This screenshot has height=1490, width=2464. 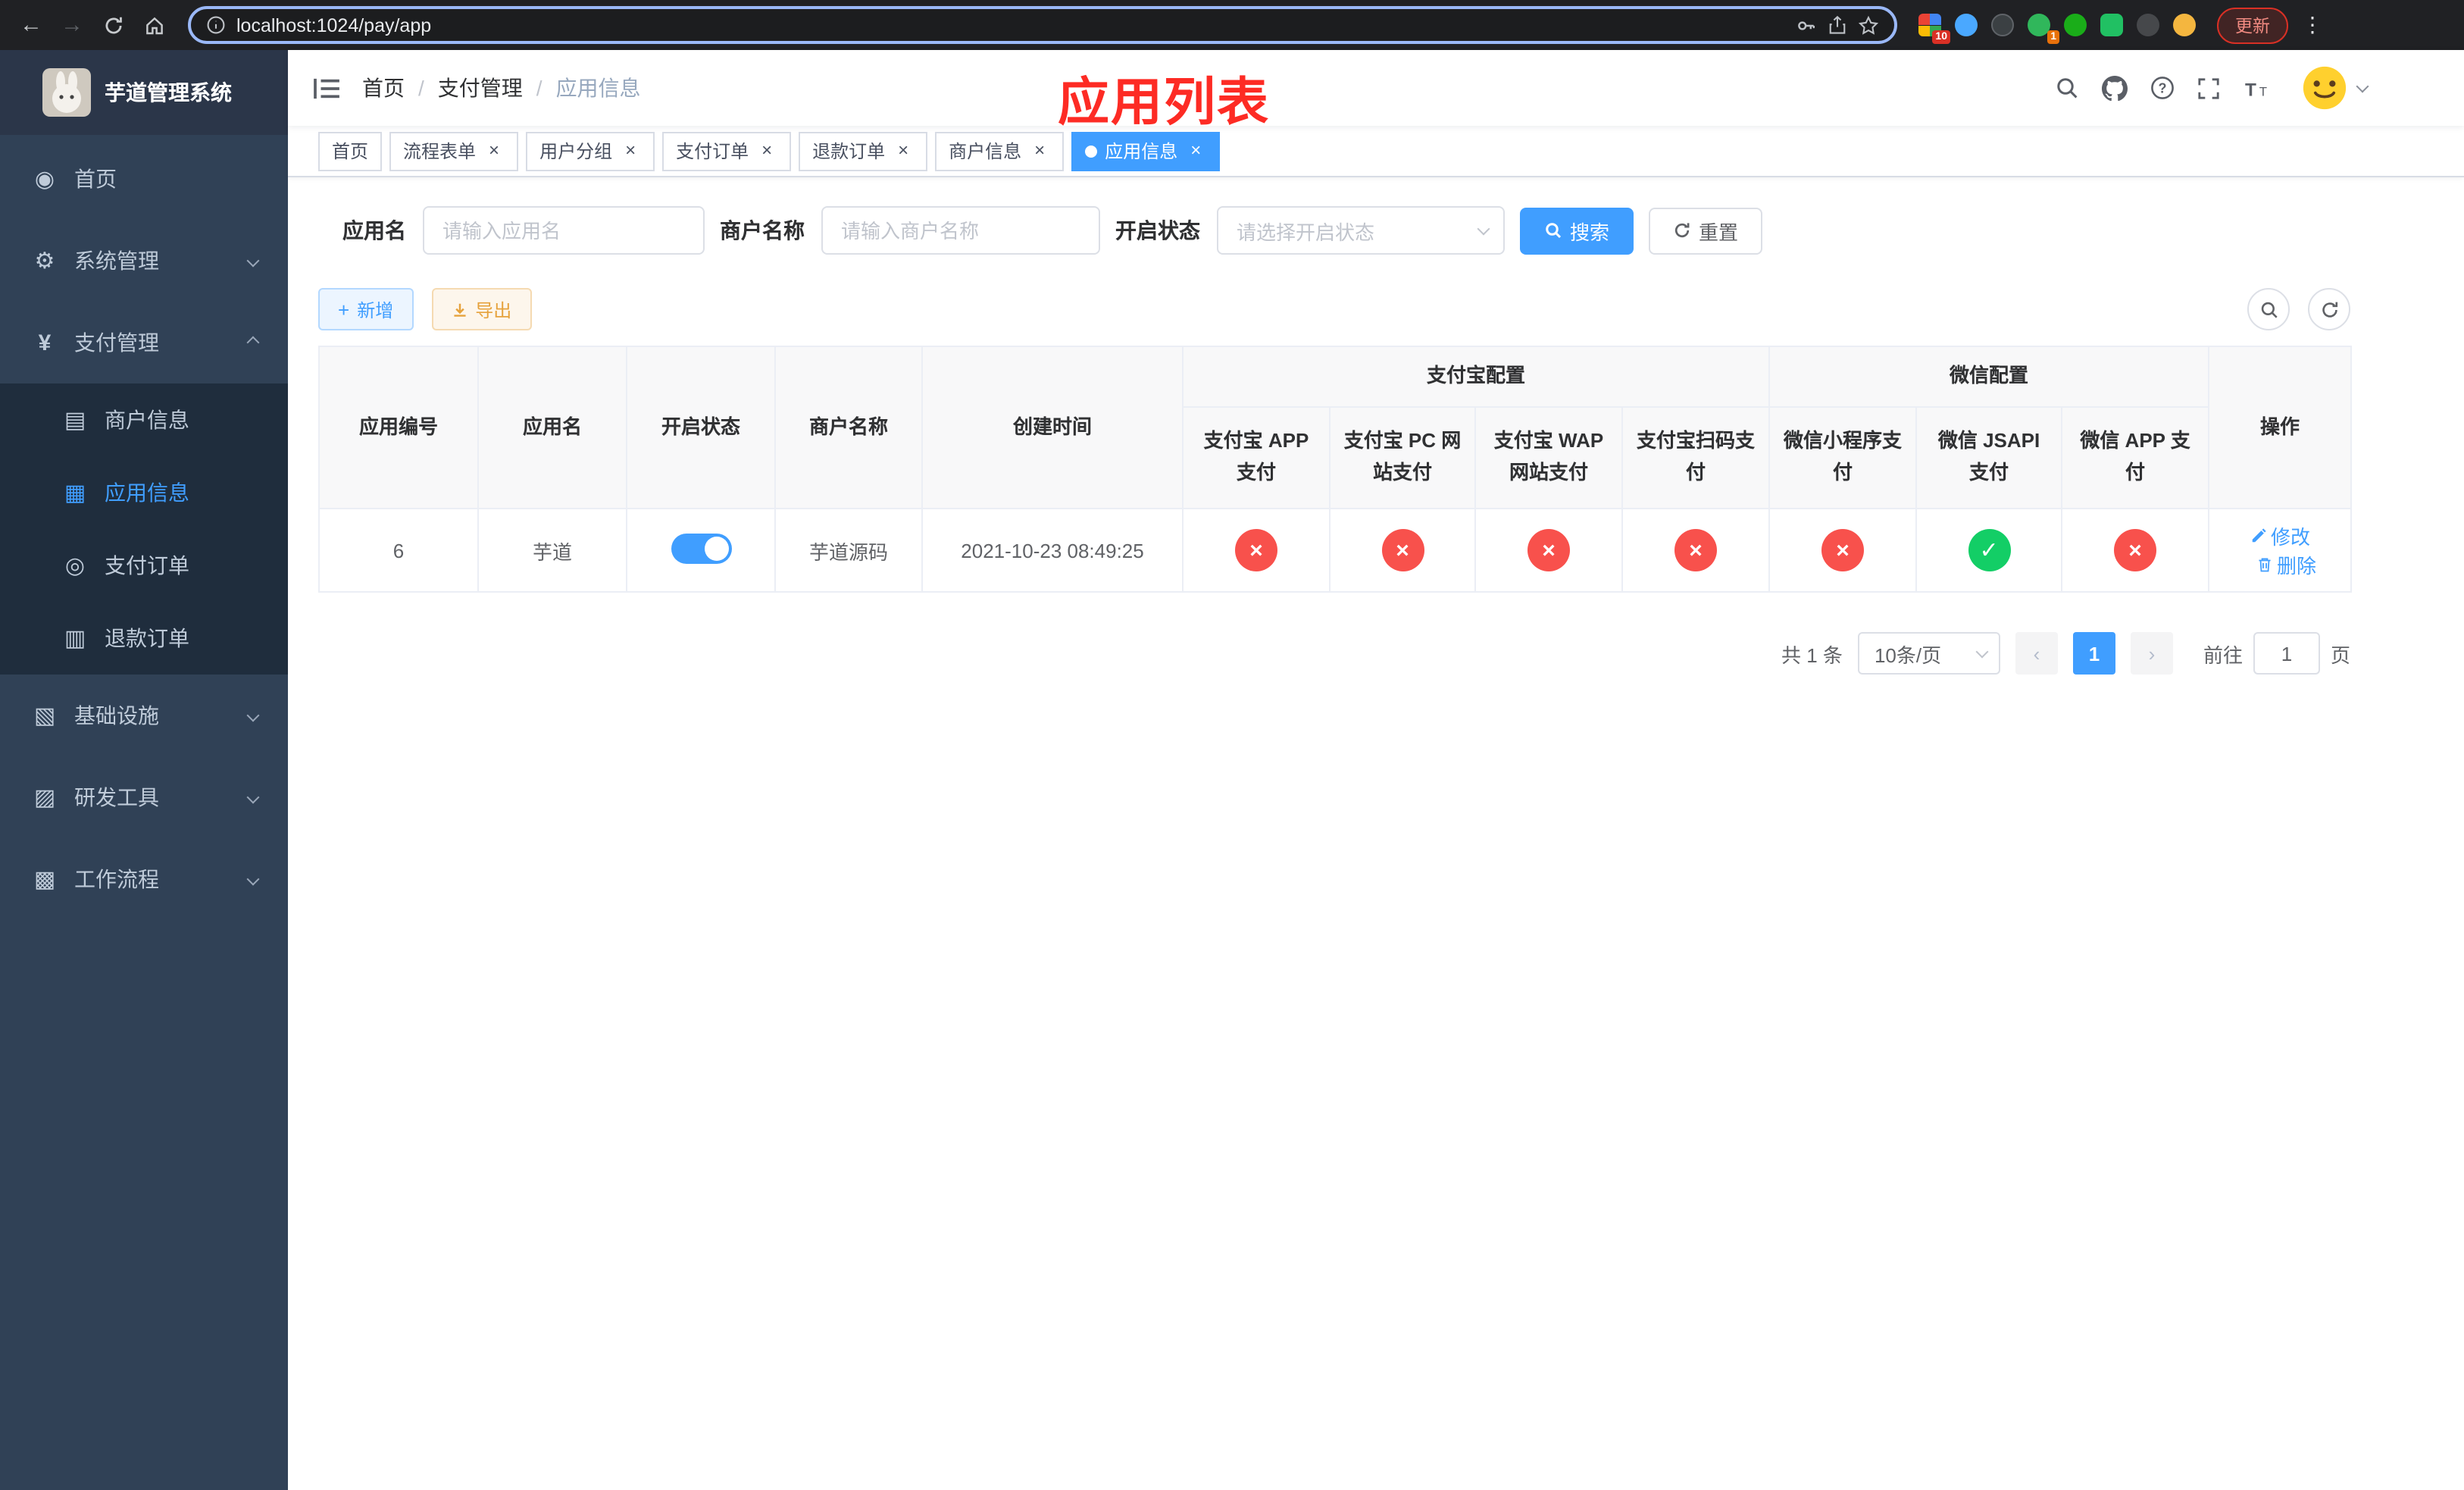 I want to click on sidebar-item-infra: ▧ 基础设施, so click(x=144, y=715).